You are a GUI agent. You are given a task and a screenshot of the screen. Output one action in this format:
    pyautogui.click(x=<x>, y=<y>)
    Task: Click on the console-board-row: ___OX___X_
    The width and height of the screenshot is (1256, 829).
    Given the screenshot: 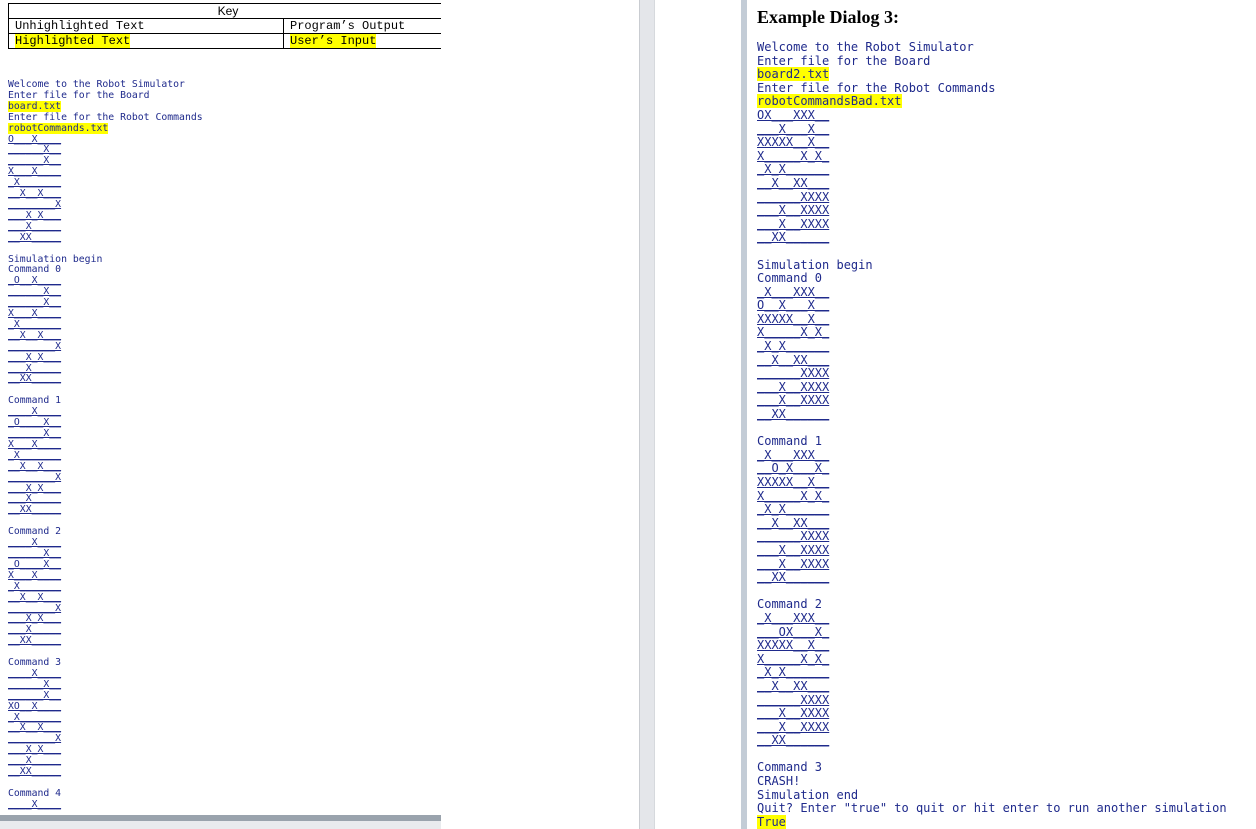 What is the action you would take?
    pyautogui.click(x=992, y=632)
    